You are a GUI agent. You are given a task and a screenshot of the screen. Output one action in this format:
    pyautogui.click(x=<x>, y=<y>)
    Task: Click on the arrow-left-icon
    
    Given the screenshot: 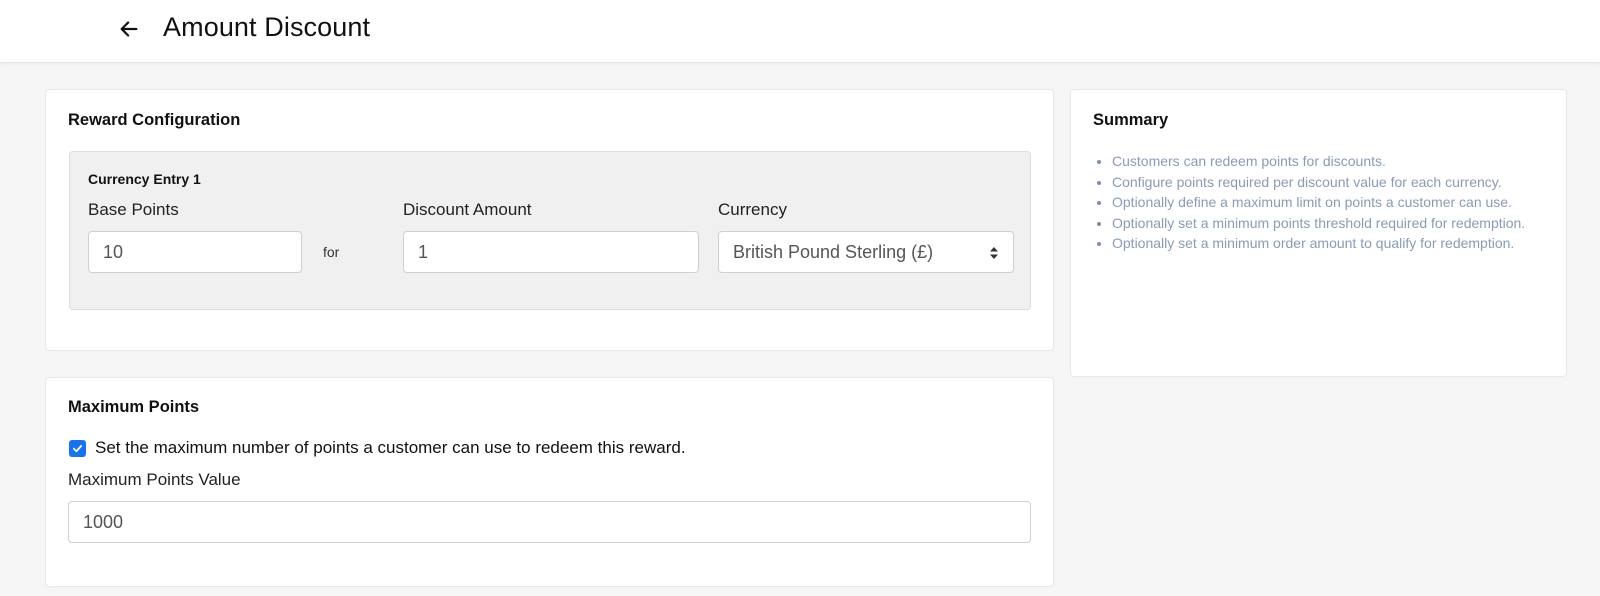 What is the action you would take?
    pyautogui.click(x=129, y=29)
    